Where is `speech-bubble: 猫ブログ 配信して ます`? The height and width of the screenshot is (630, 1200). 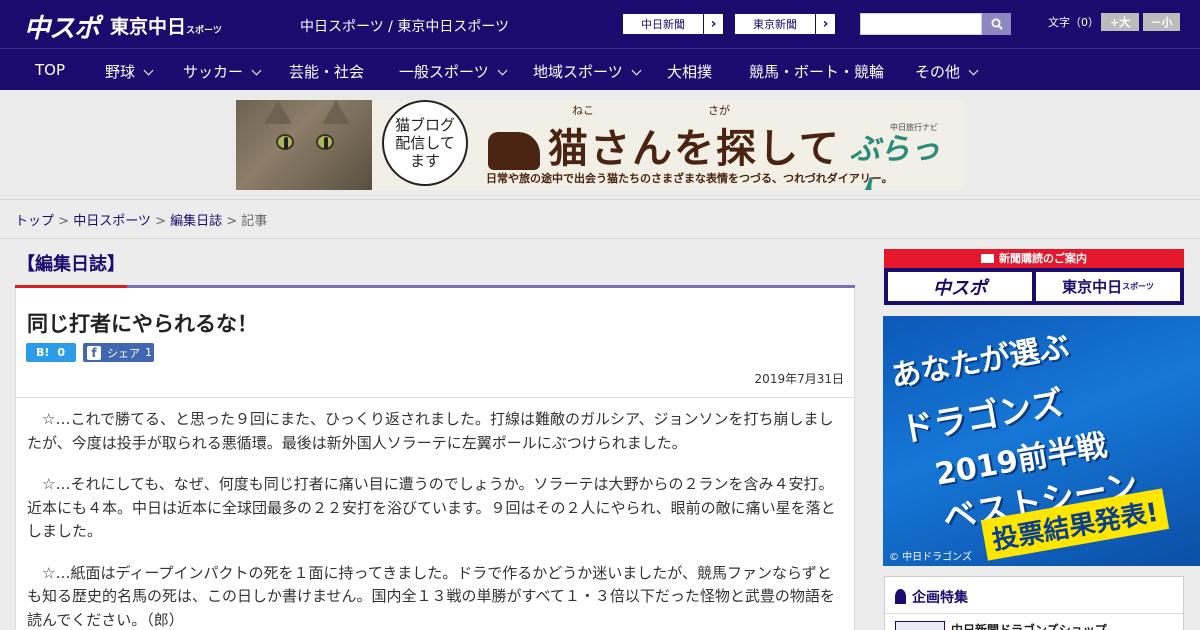 speech-bubble: 猫ブログ 配信して ます is located at coordinates (425, 143).